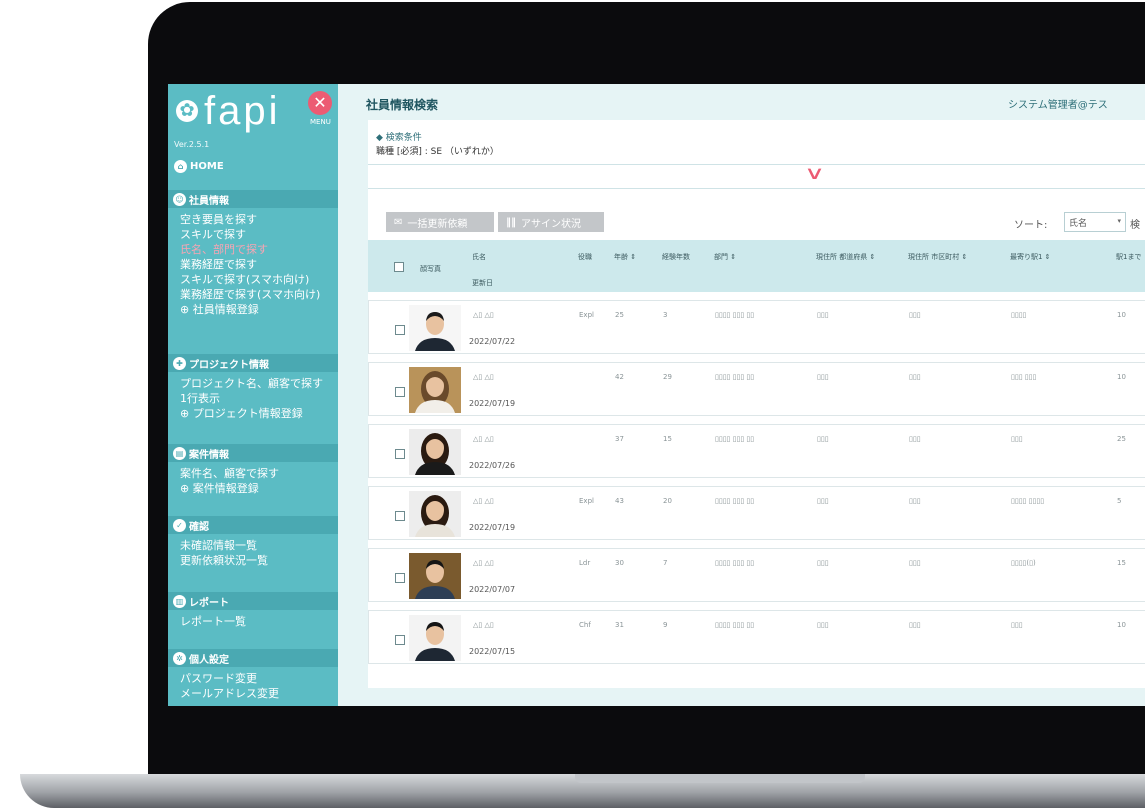  What do you see at coordinates (251, 413) in the screenshot?
I see `sidebar-item: ⊕ プロジェクト情報登録` at bounding box center [251, 413].